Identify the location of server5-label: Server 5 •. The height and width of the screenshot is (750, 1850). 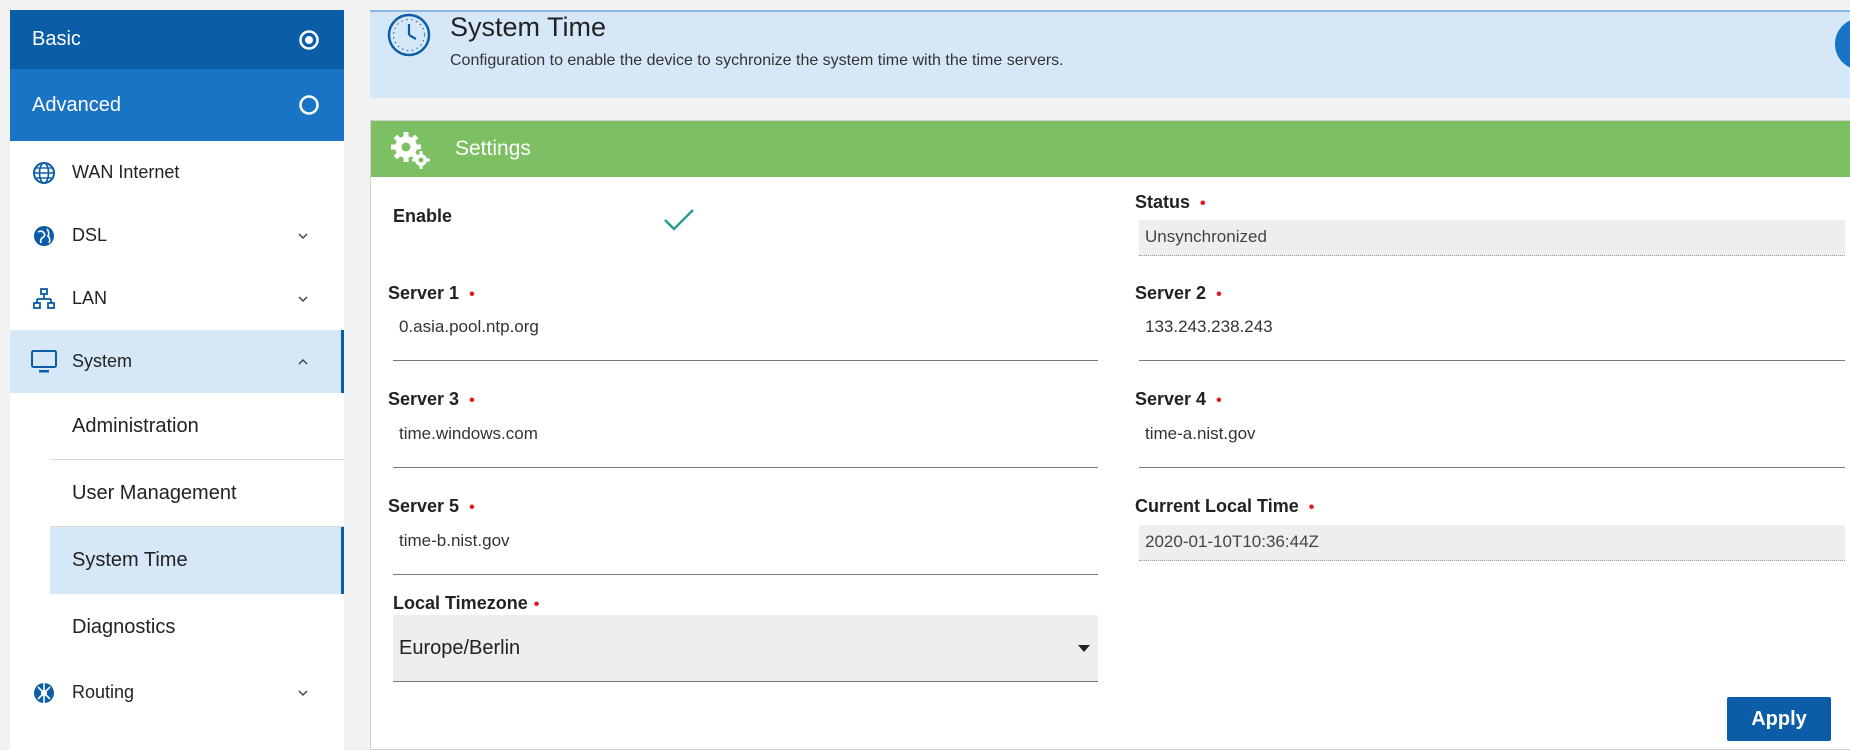
(431, 506).